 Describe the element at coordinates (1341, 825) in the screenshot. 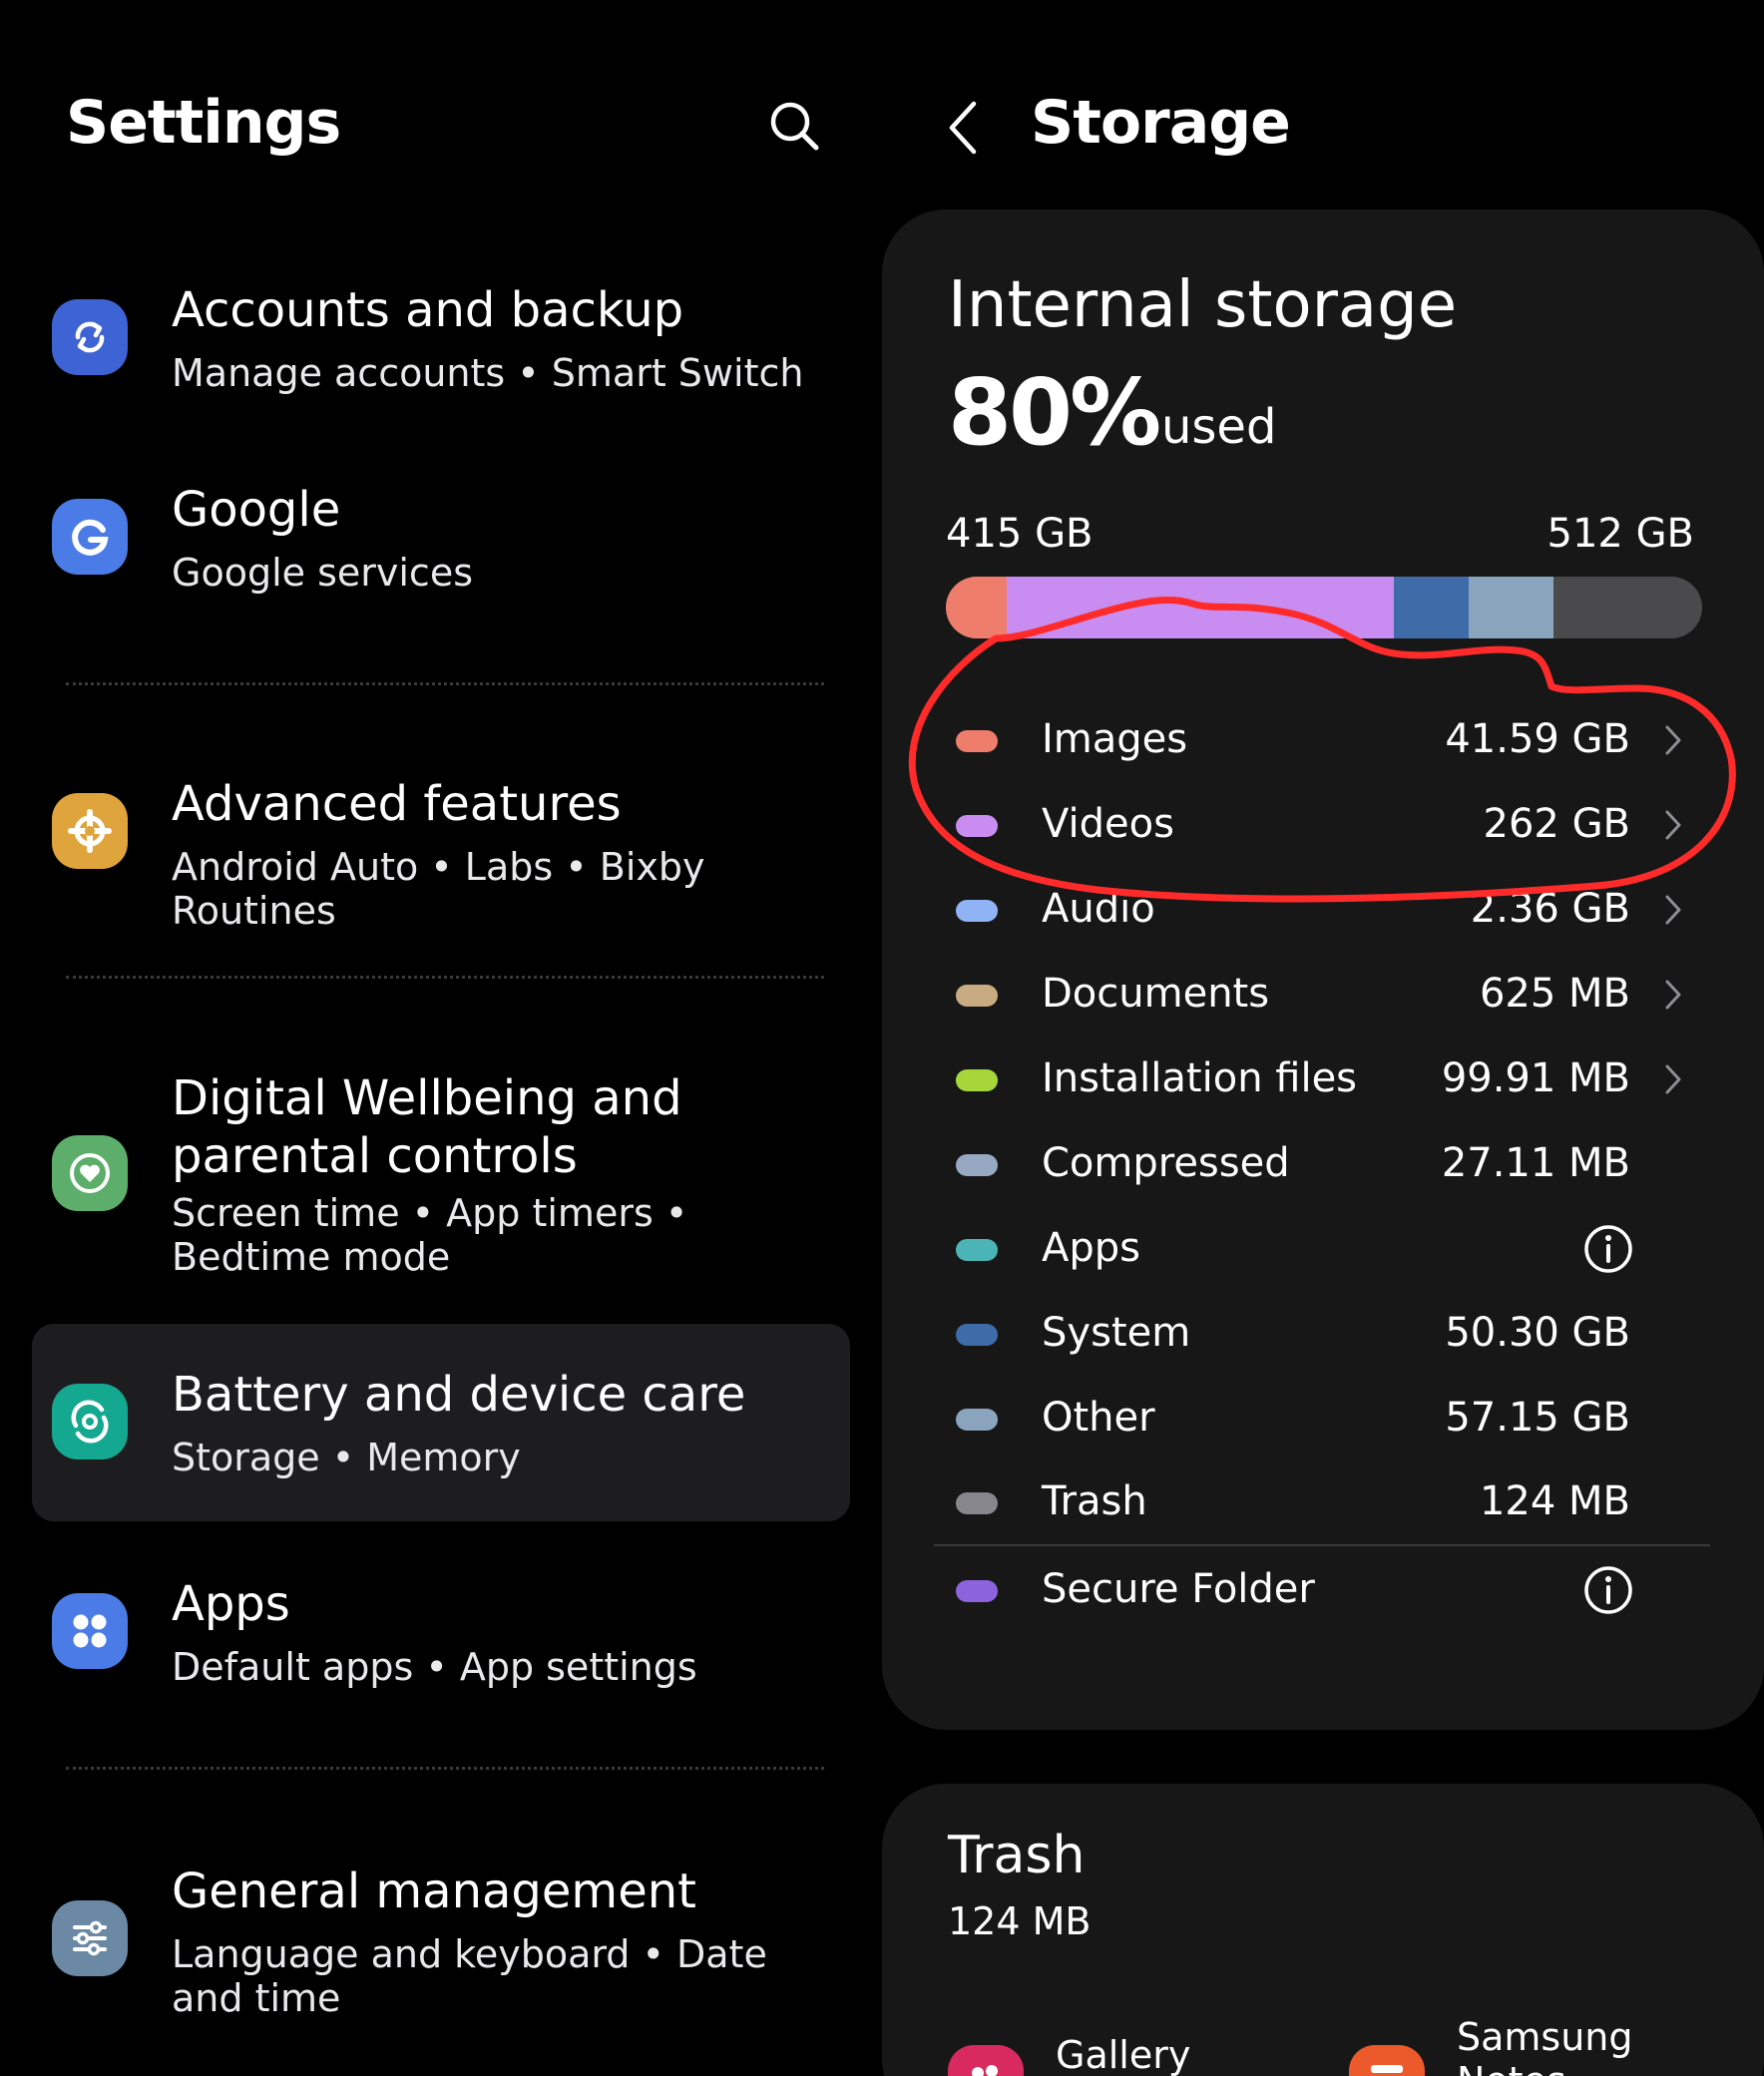

I see `category-row-videos: Videos 262 GB` at that location.